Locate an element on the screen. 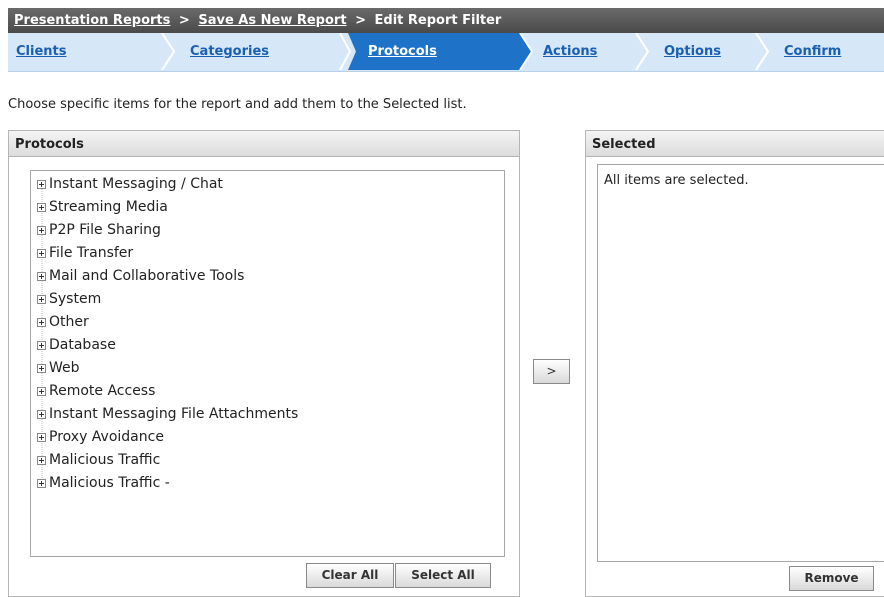 The width and height of the screenshot is (884, 597). step-protocols-link: Protocols is located at coordinates (402, 51).